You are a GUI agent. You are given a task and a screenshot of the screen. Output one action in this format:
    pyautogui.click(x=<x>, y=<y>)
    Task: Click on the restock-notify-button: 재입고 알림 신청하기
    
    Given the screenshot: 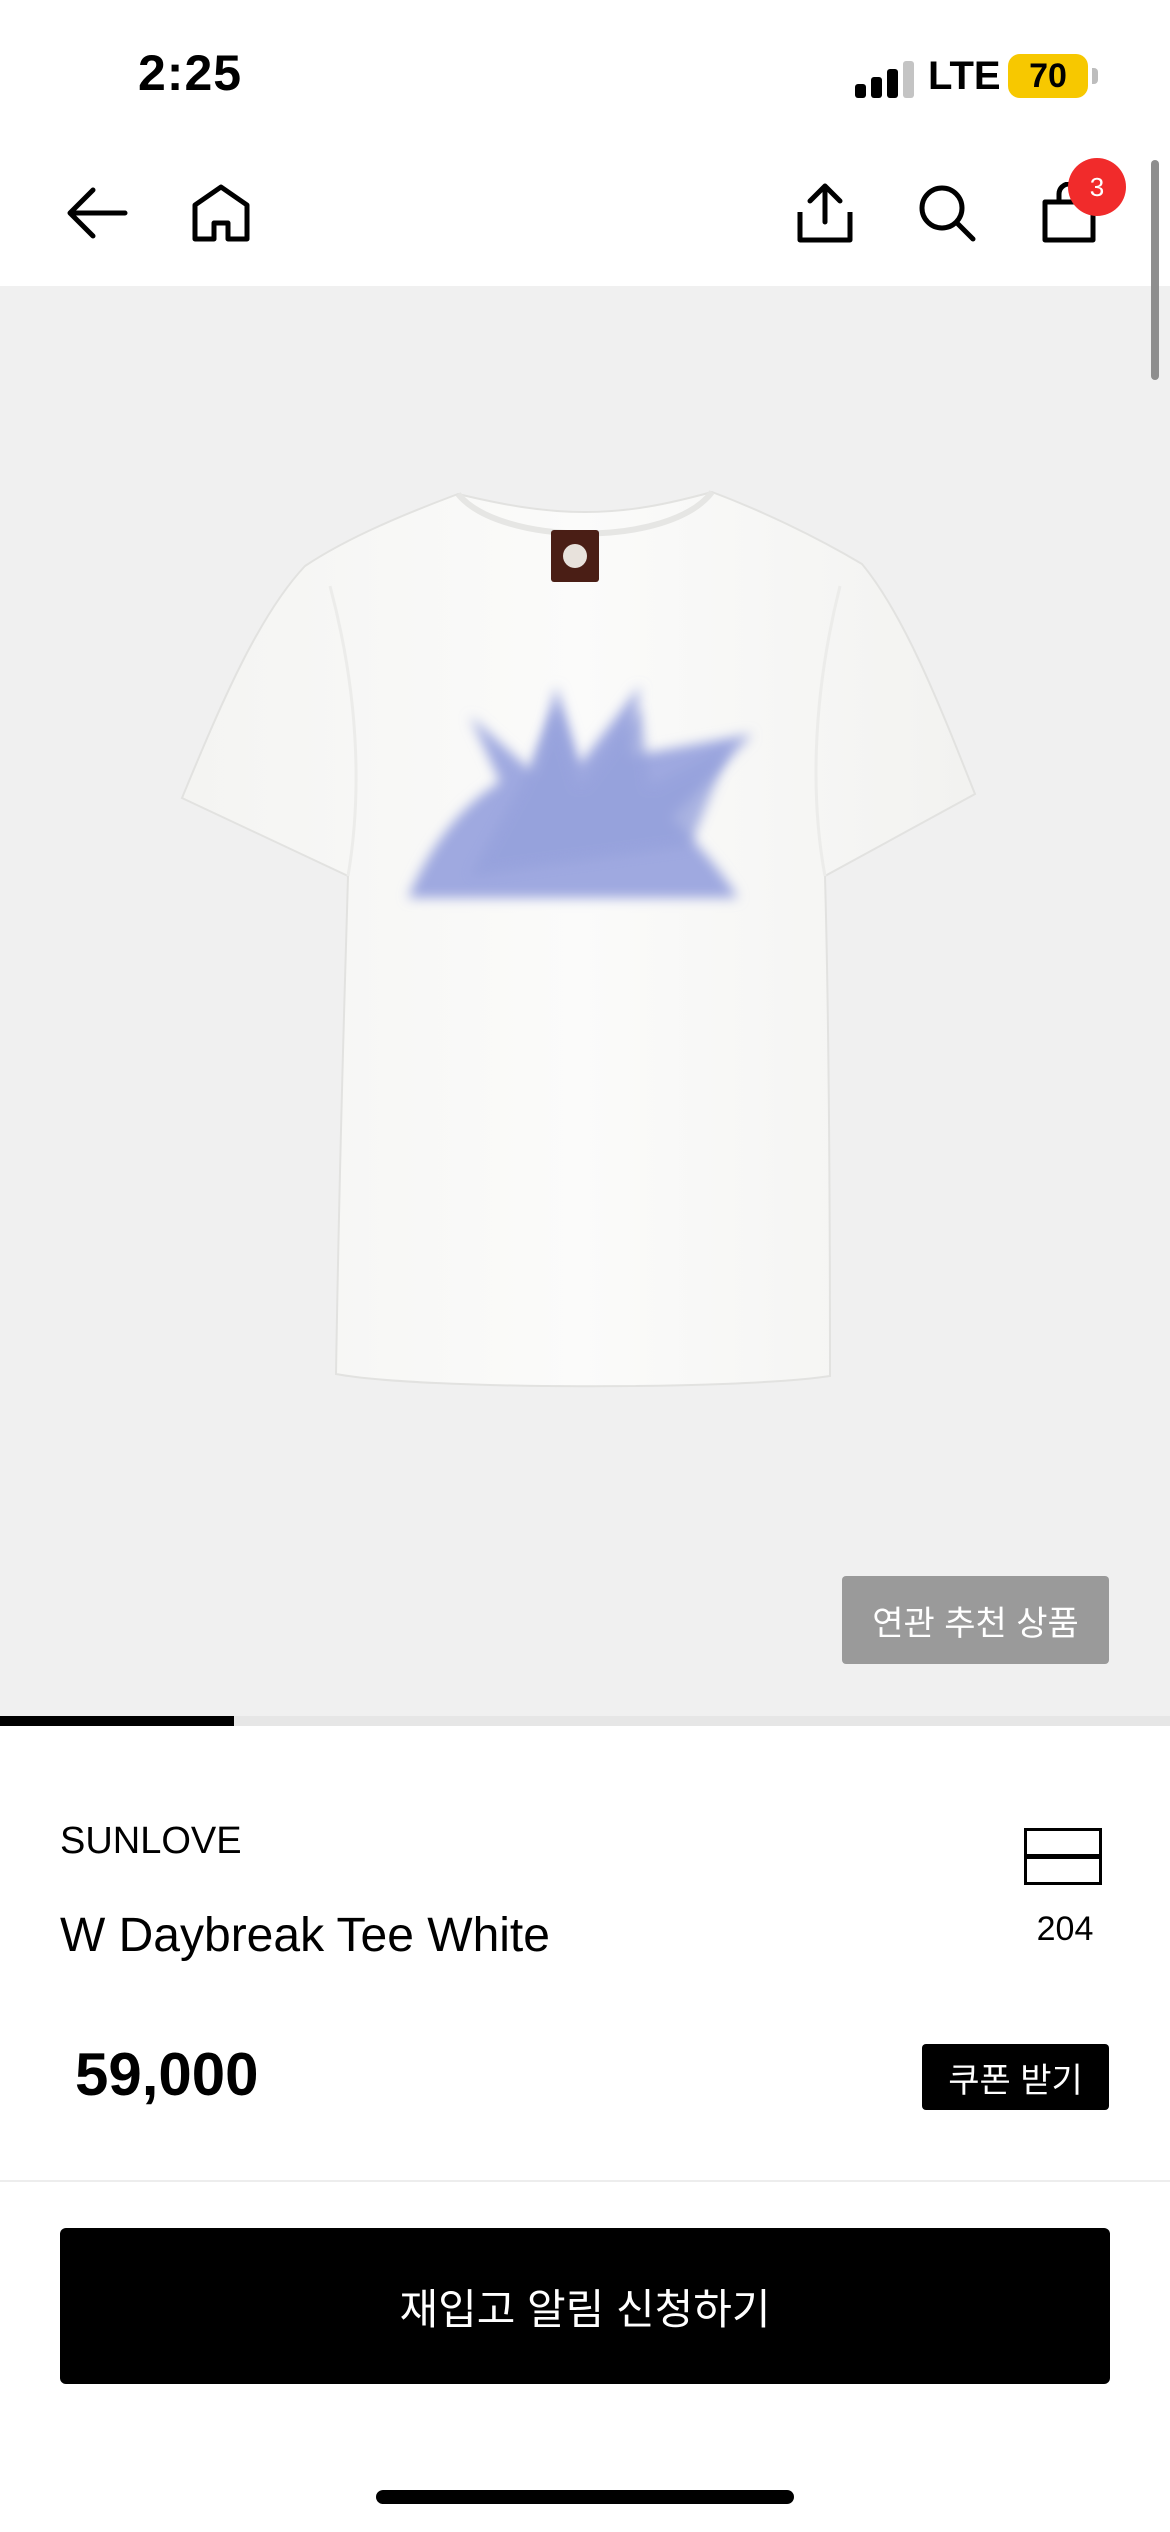 What is the action you would take?
    pyautogui.click(x=585, y=2306)
    